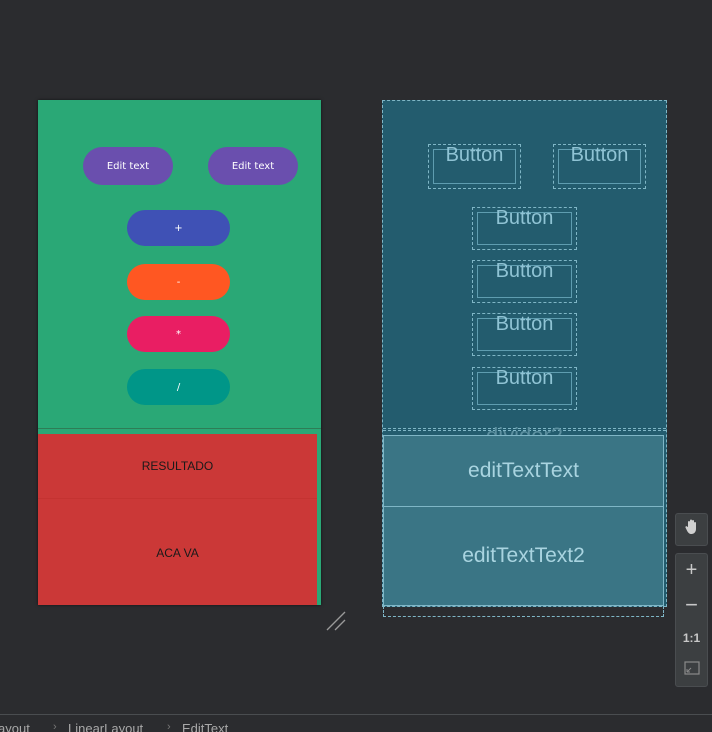 This screenshot has height=732, width=712. I want to click on pan-tool-button, so click(691, 529).